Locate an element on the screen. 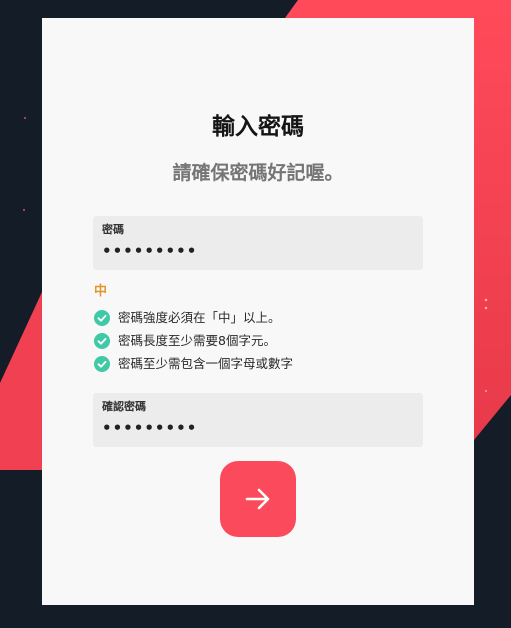 The image size is (511, 628). accent-shape-left is located at coordinates (21, 381).